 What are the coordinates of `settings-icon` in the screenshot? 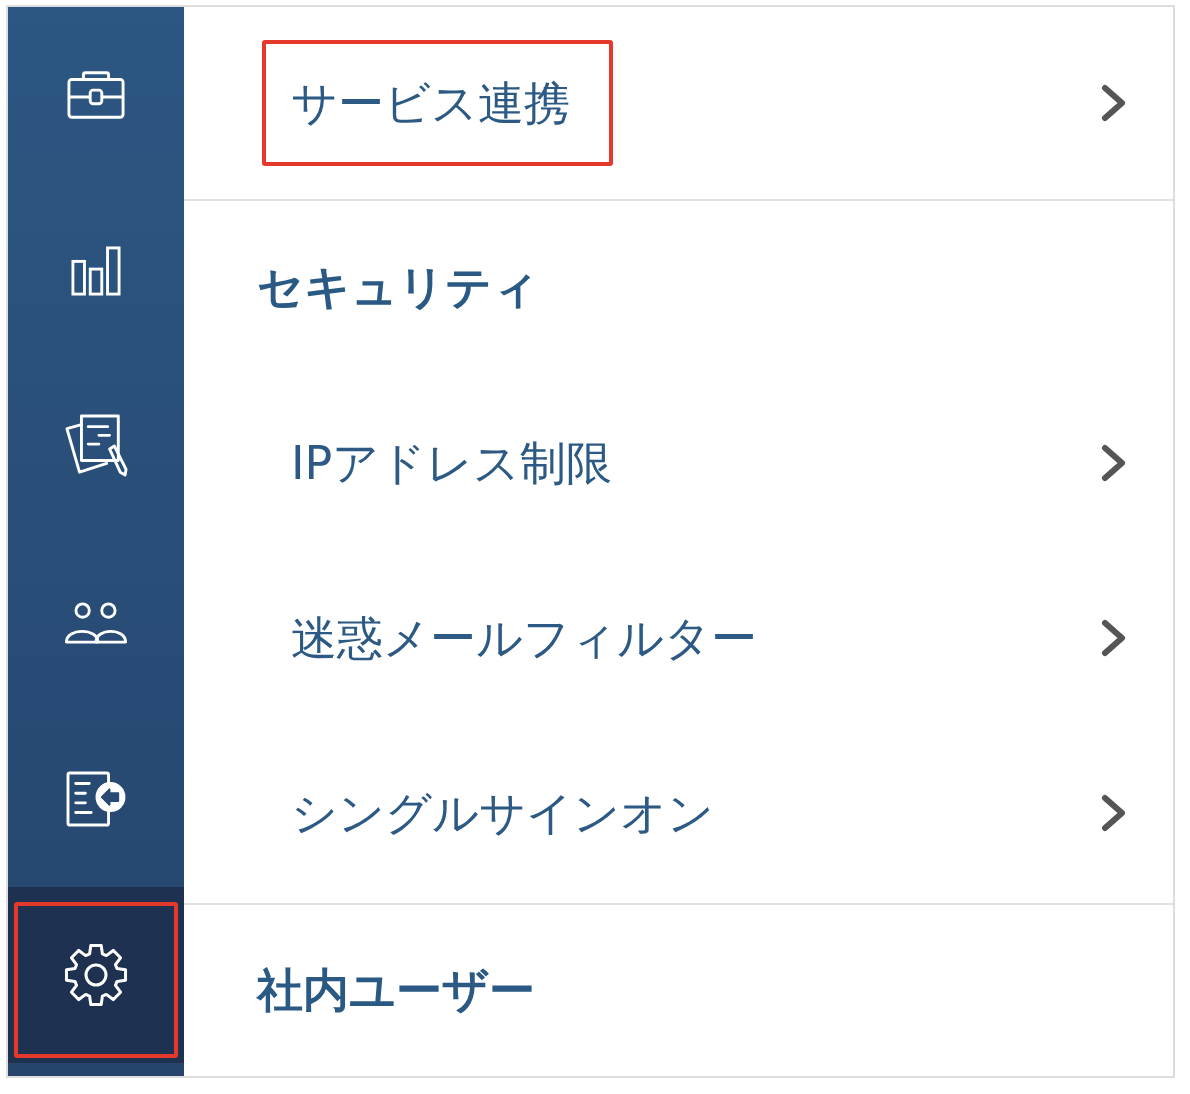 It's located at (96, 975).